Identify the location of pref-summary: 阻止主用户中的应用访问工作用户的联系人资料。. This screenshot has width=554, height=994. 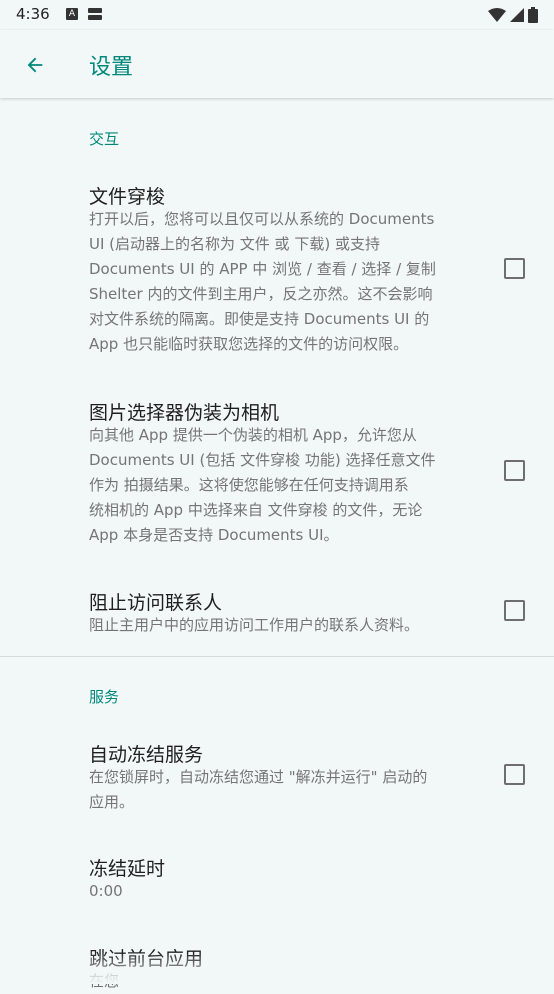
(254, 625).